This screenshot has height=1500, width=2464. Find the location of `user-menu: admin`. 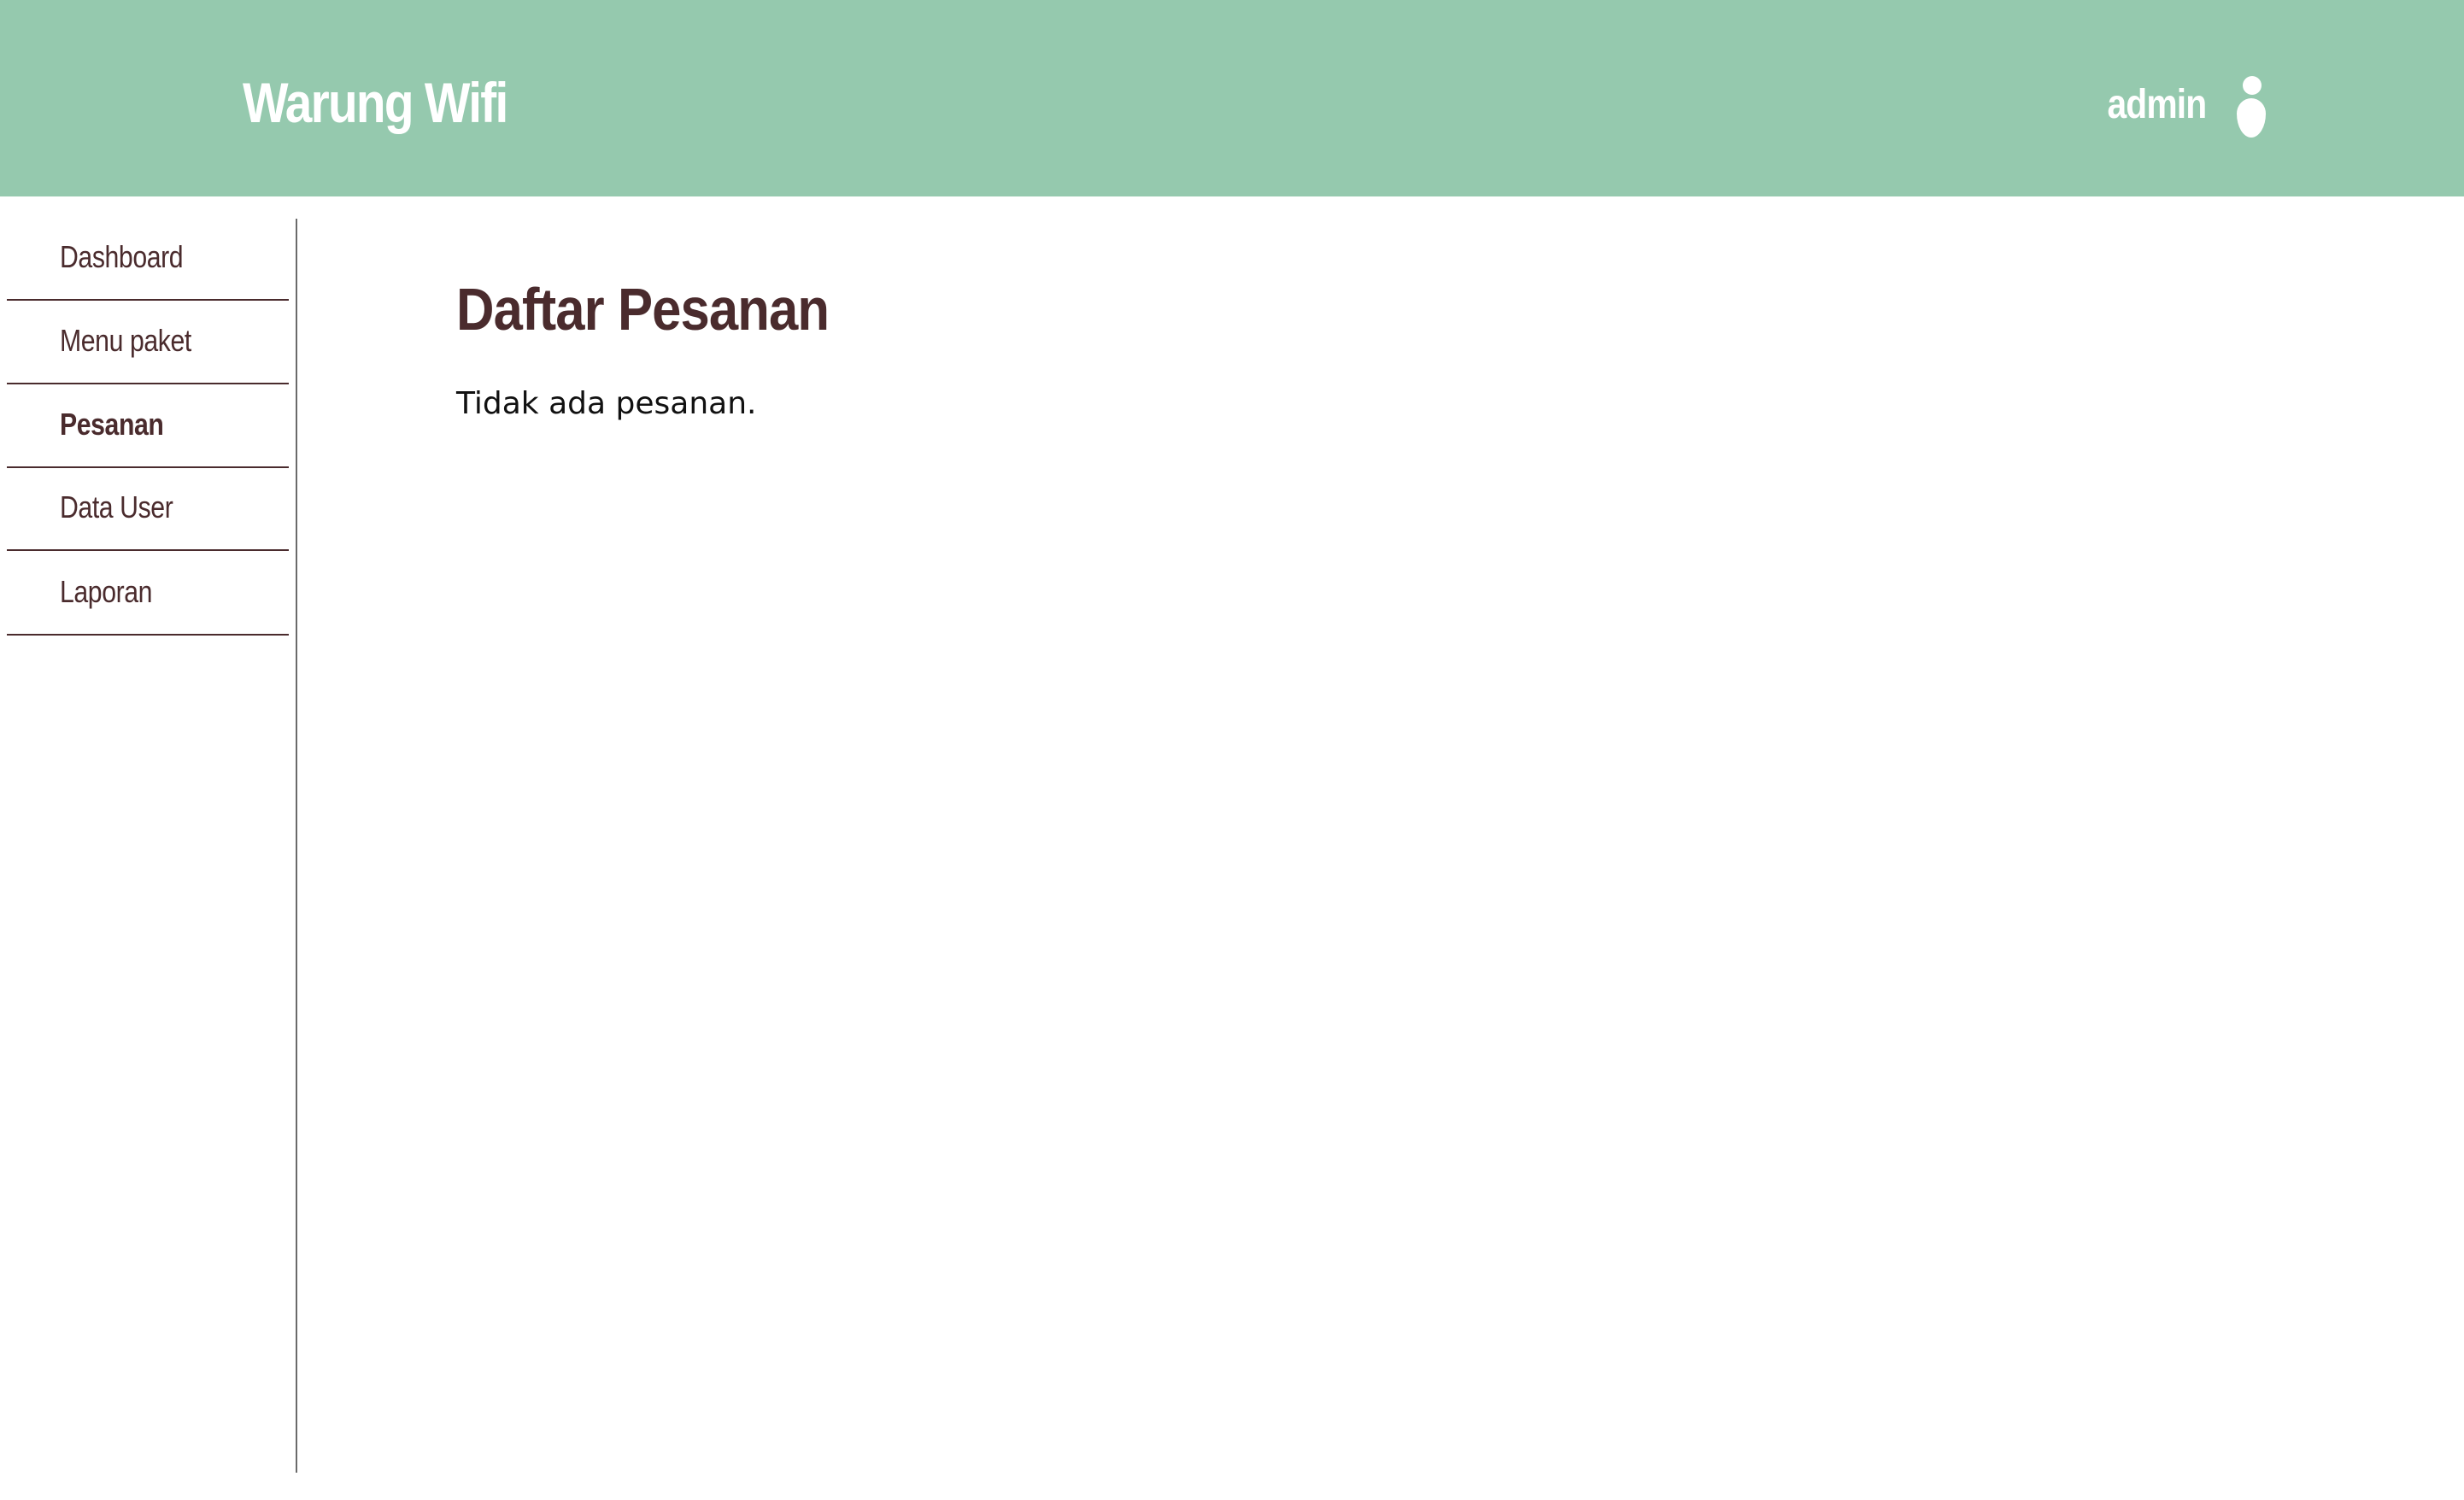

user-menu: admin is located at coordinates (2178, 105).